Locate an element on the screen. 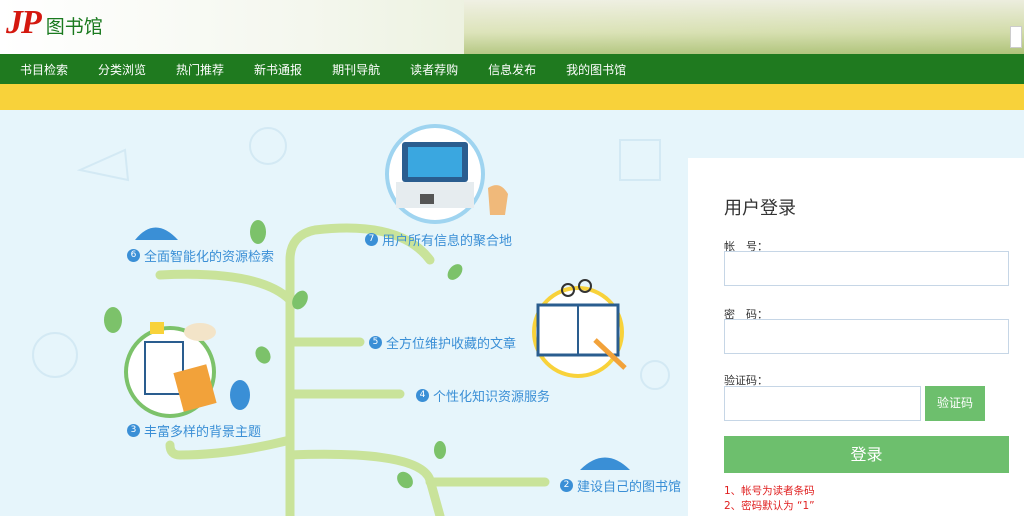  login-button: 登录 is located at coordinates (866, 454).